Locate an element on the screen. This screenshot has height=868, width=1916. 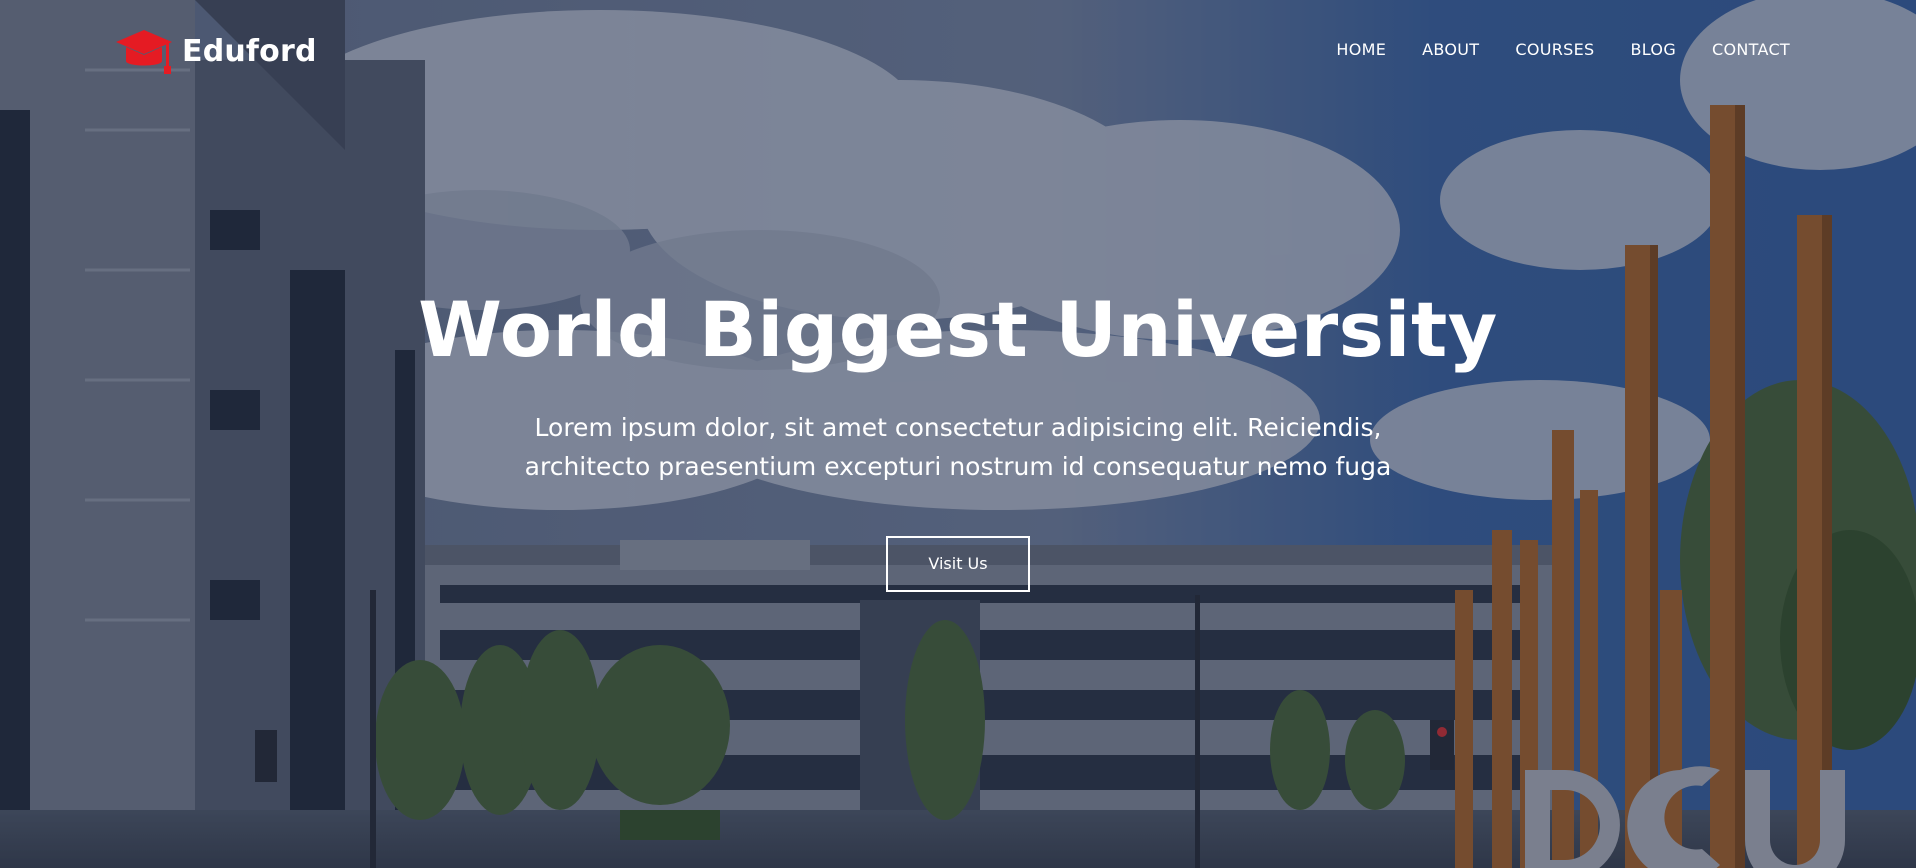
visit-us-button: Visit Us is located at coordinates (958, 564).